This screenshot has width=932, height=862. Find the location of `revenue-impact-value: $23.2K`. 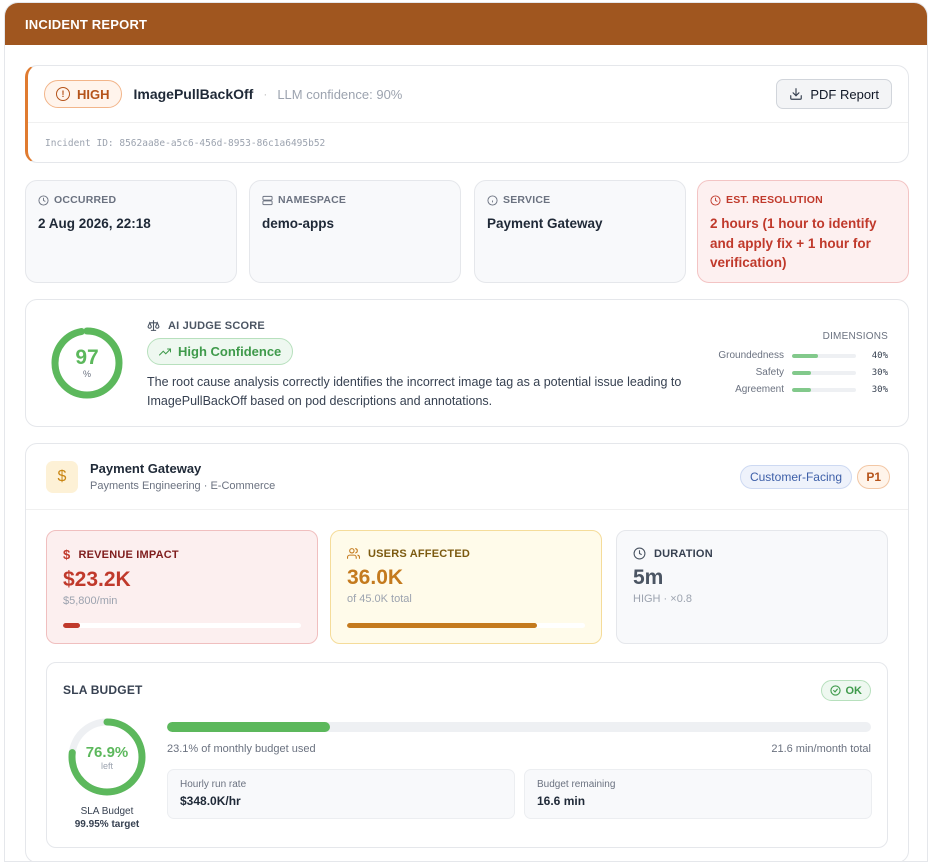

revenue-impact-value: $23.2K is located at coordinates (97, 579).